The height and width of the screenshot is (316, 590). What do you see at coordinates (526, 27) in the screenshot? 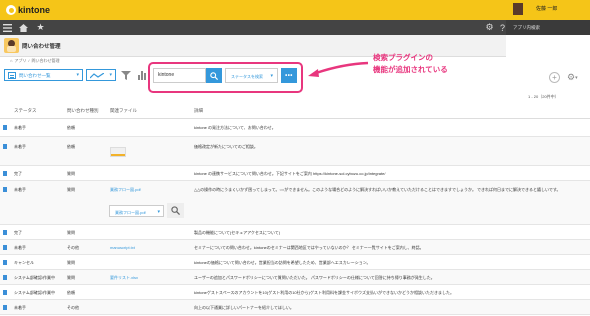
I see `side-panel-label: アプリ内検索` at bounding box center [526, 27].